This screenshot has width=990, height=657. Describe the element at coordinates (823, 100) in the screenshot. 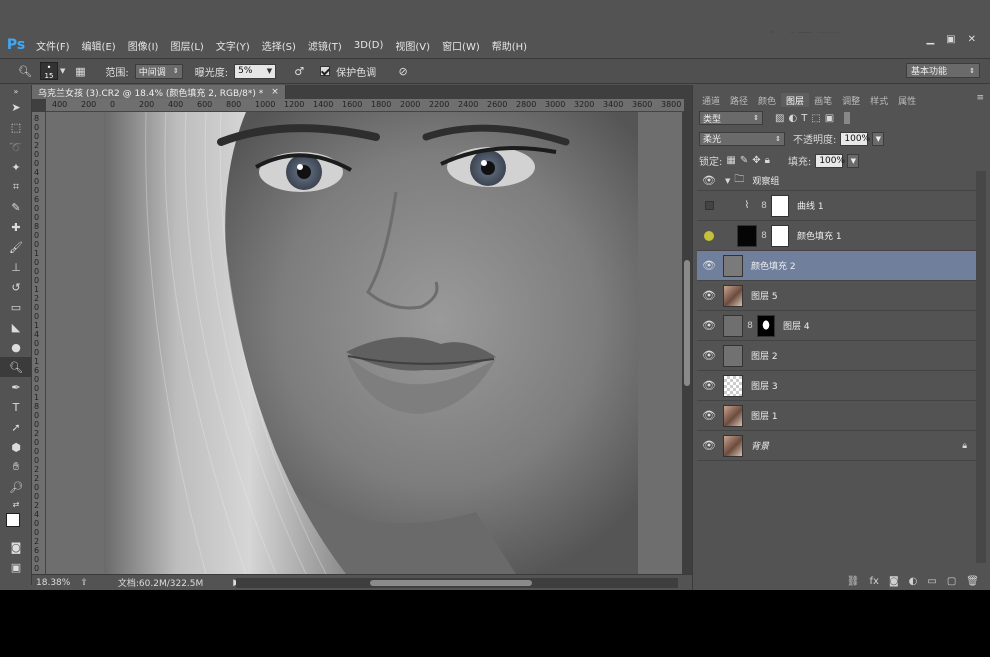

I see `panel-tab: 画笔` at that location.